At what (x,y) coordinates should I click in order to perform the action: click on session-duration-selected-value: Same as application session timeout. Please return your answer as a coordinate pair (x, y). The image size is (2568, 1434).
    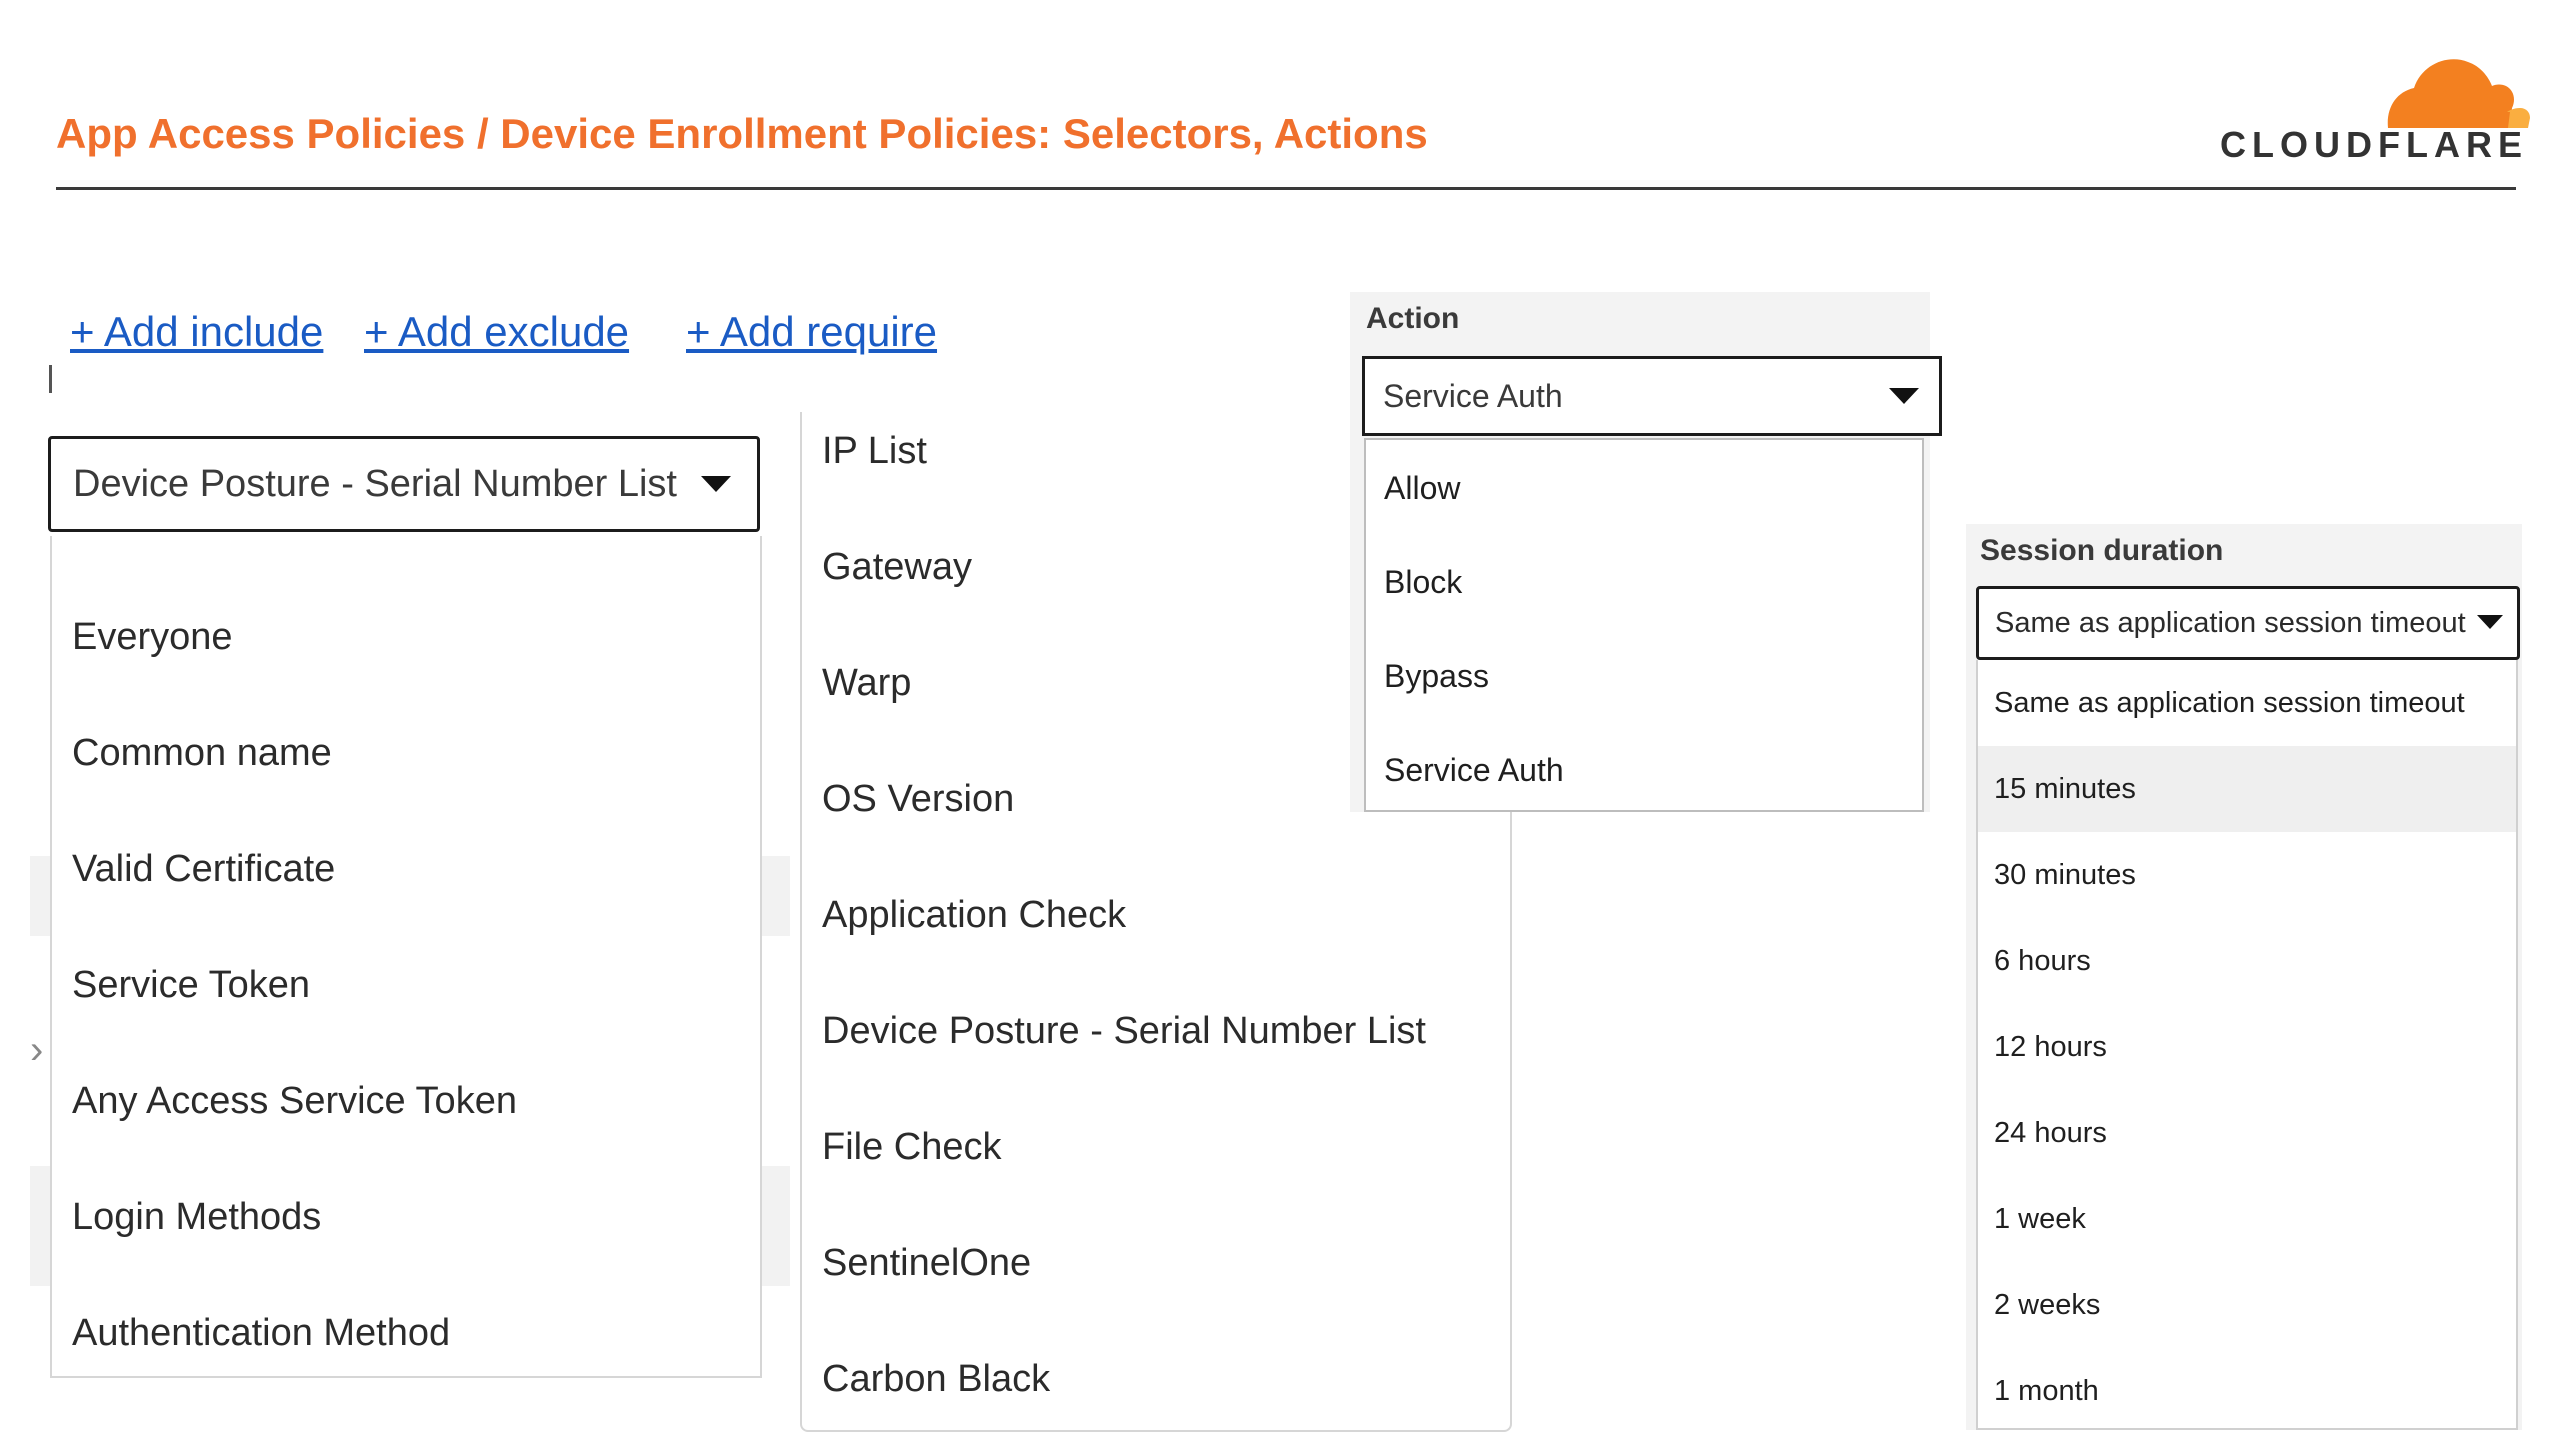
    Looking at the image, I should click on (2230, 622).